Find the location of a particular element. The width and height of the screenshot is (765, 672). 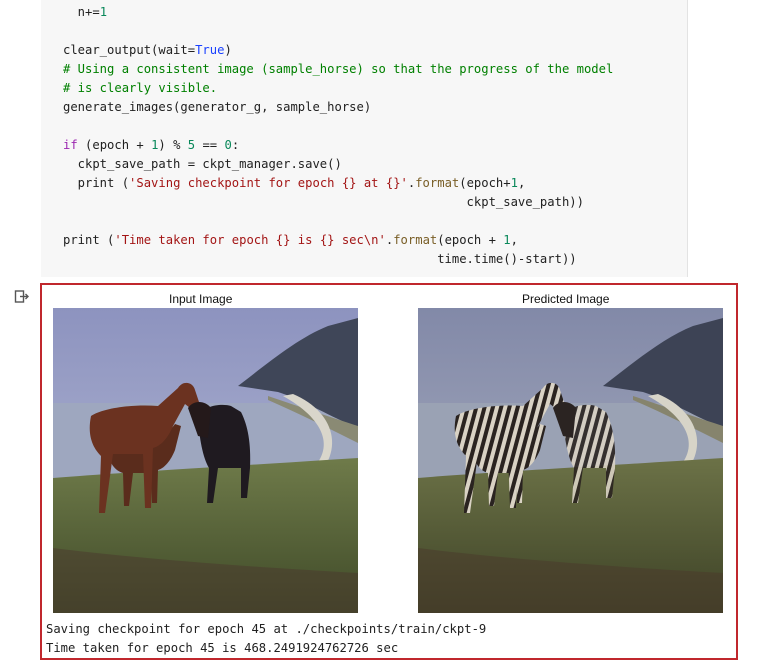

code-token: ckpt_save_path = ckpt_manager.save() is located at coordinates (202, 164).